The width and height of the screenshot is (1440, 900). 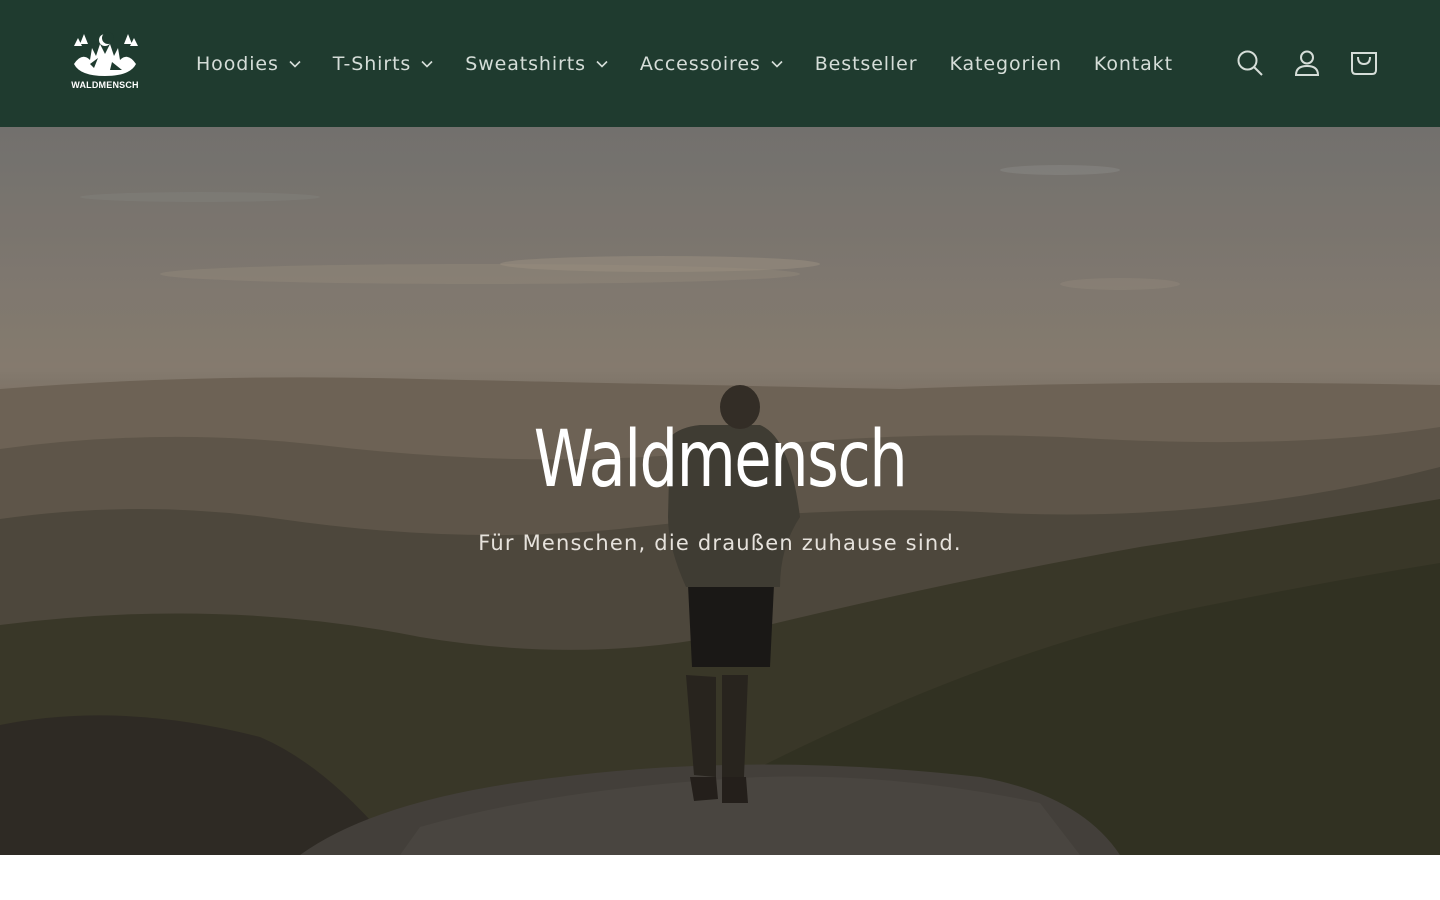 What do you see at coordinates (720, 543) in the screenshot?
I see `hero-subtitle: Für Menschen, die draußen zuhause sind.` at bounding box center [720, 543].